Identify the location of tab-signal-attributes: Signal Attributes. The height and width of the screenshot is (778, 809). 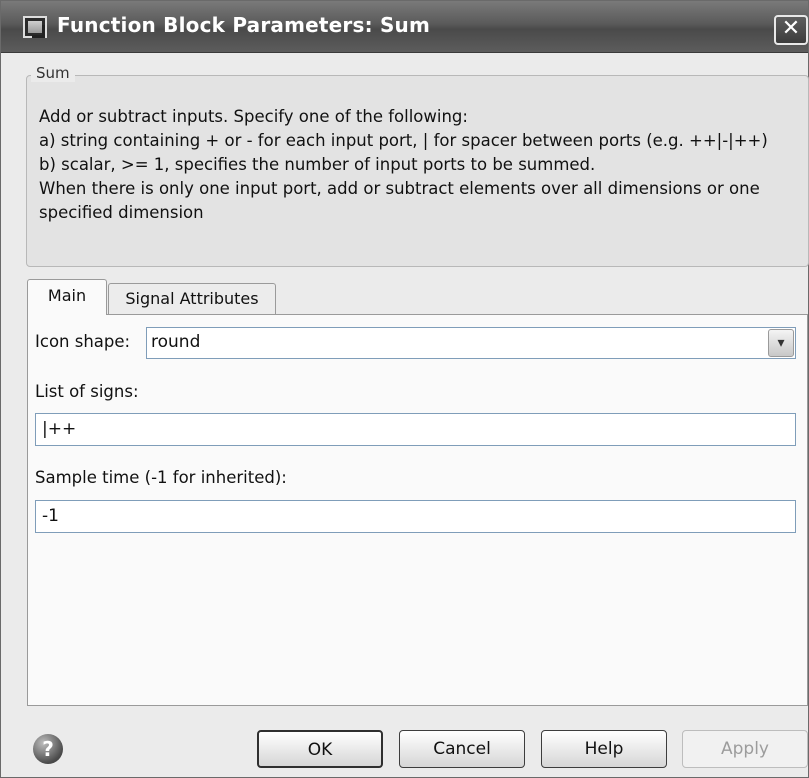
(192, 299).